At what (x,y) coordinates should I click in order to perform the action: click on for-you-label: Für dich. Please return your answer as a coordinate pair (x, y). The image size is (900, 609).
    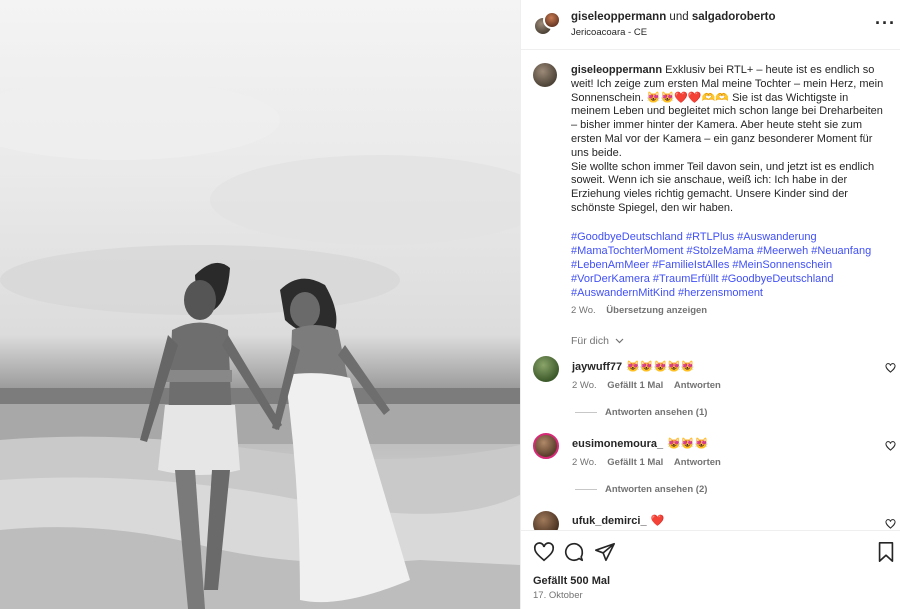
    Looking at the image, I should click on (590, 341).